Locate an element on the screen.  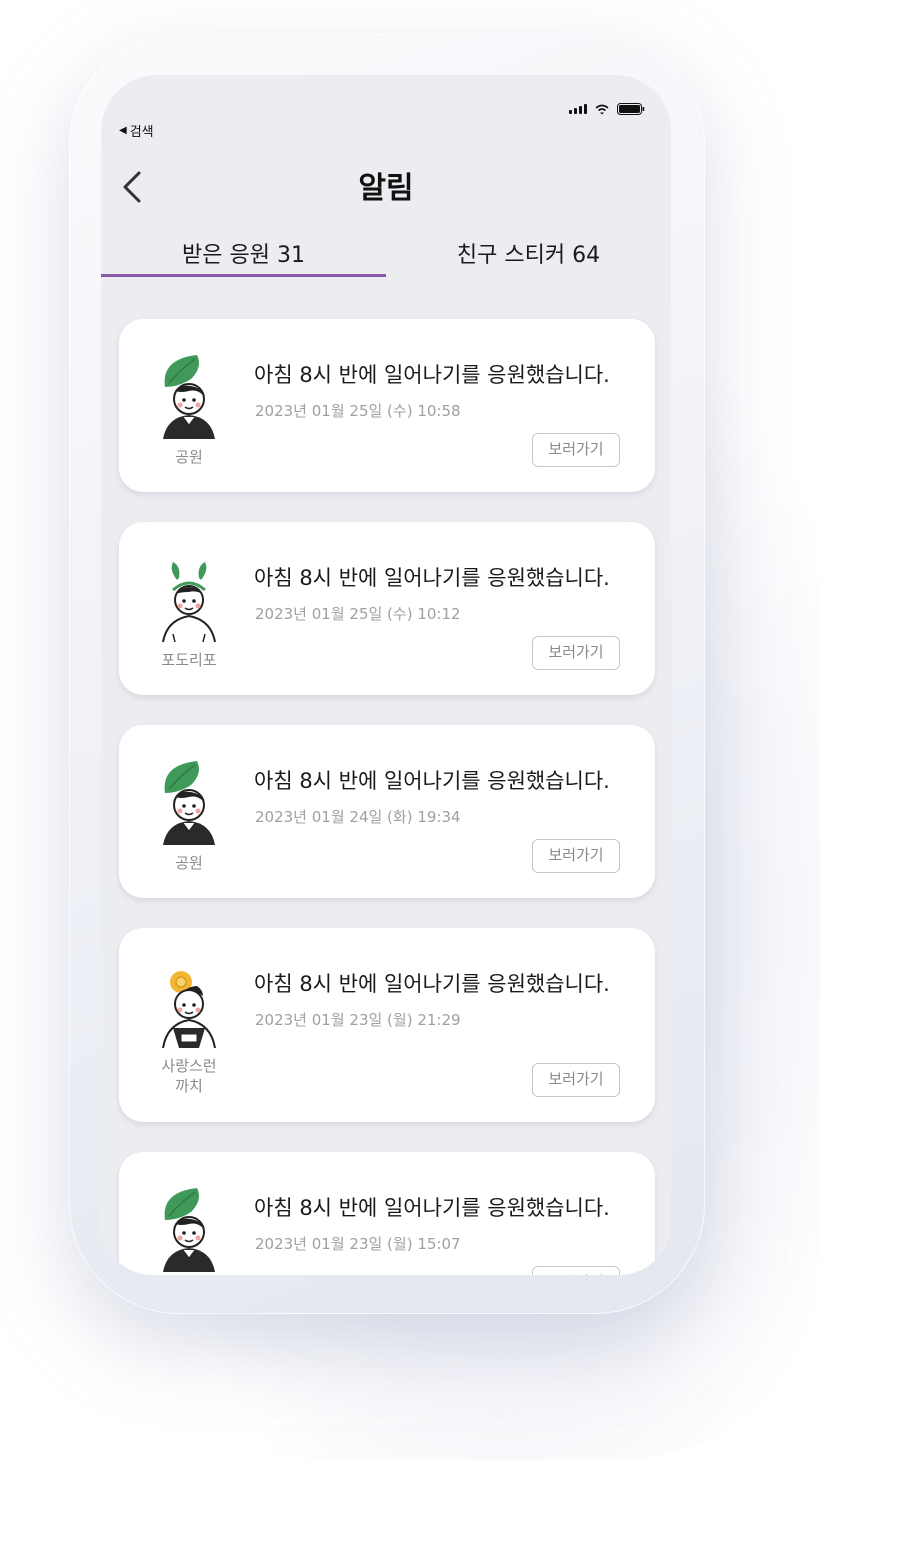
sprout-headband-avatar-icon is located at coordinates (189, 598).